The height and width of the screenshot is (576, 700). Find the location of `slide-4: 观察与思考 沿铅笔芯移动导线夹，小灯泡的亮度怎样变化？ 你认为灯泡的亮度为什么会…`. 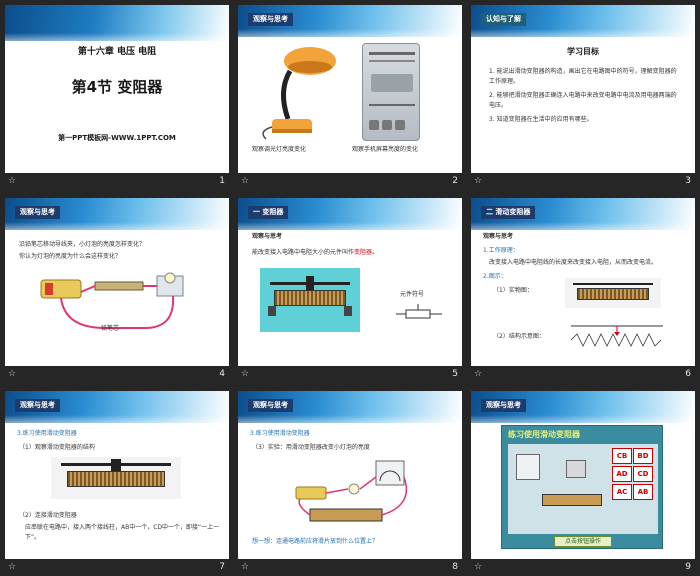

slide-4: 观察与思考 沿铅笔芯移动导线夹，小灯泡的亮度怎样变化？ 你认为灯泡的亮度为什么会… is located at coordinates (117, 282).